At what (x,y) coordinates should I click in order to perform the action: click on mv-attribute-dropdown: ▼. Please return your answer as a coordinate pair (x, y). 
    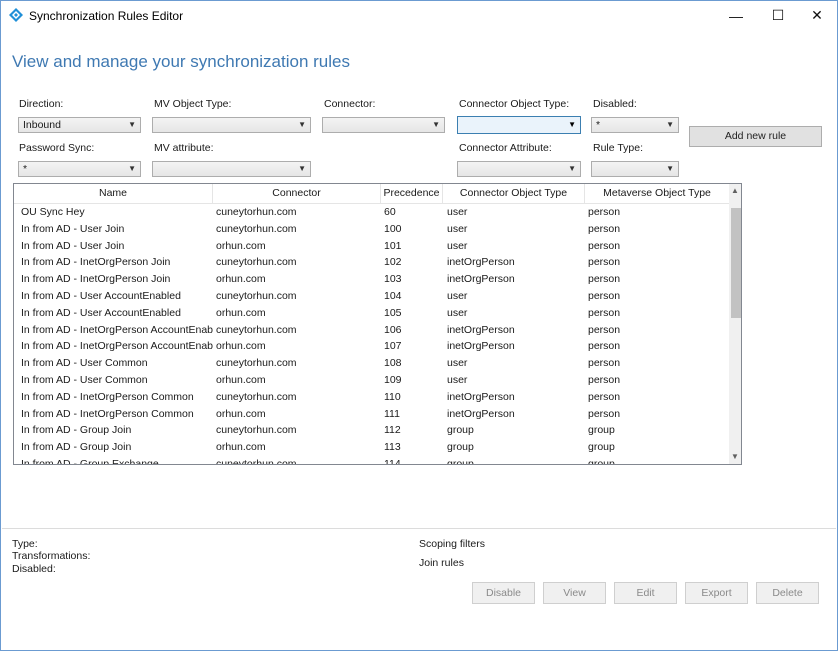
    Looking at the image, I should click on (231, 169).